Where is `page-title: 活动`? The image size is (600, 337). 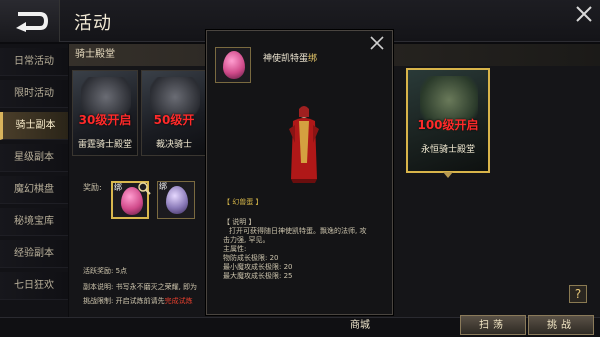
page-title: 活动 is located at coordinates (93, 23).